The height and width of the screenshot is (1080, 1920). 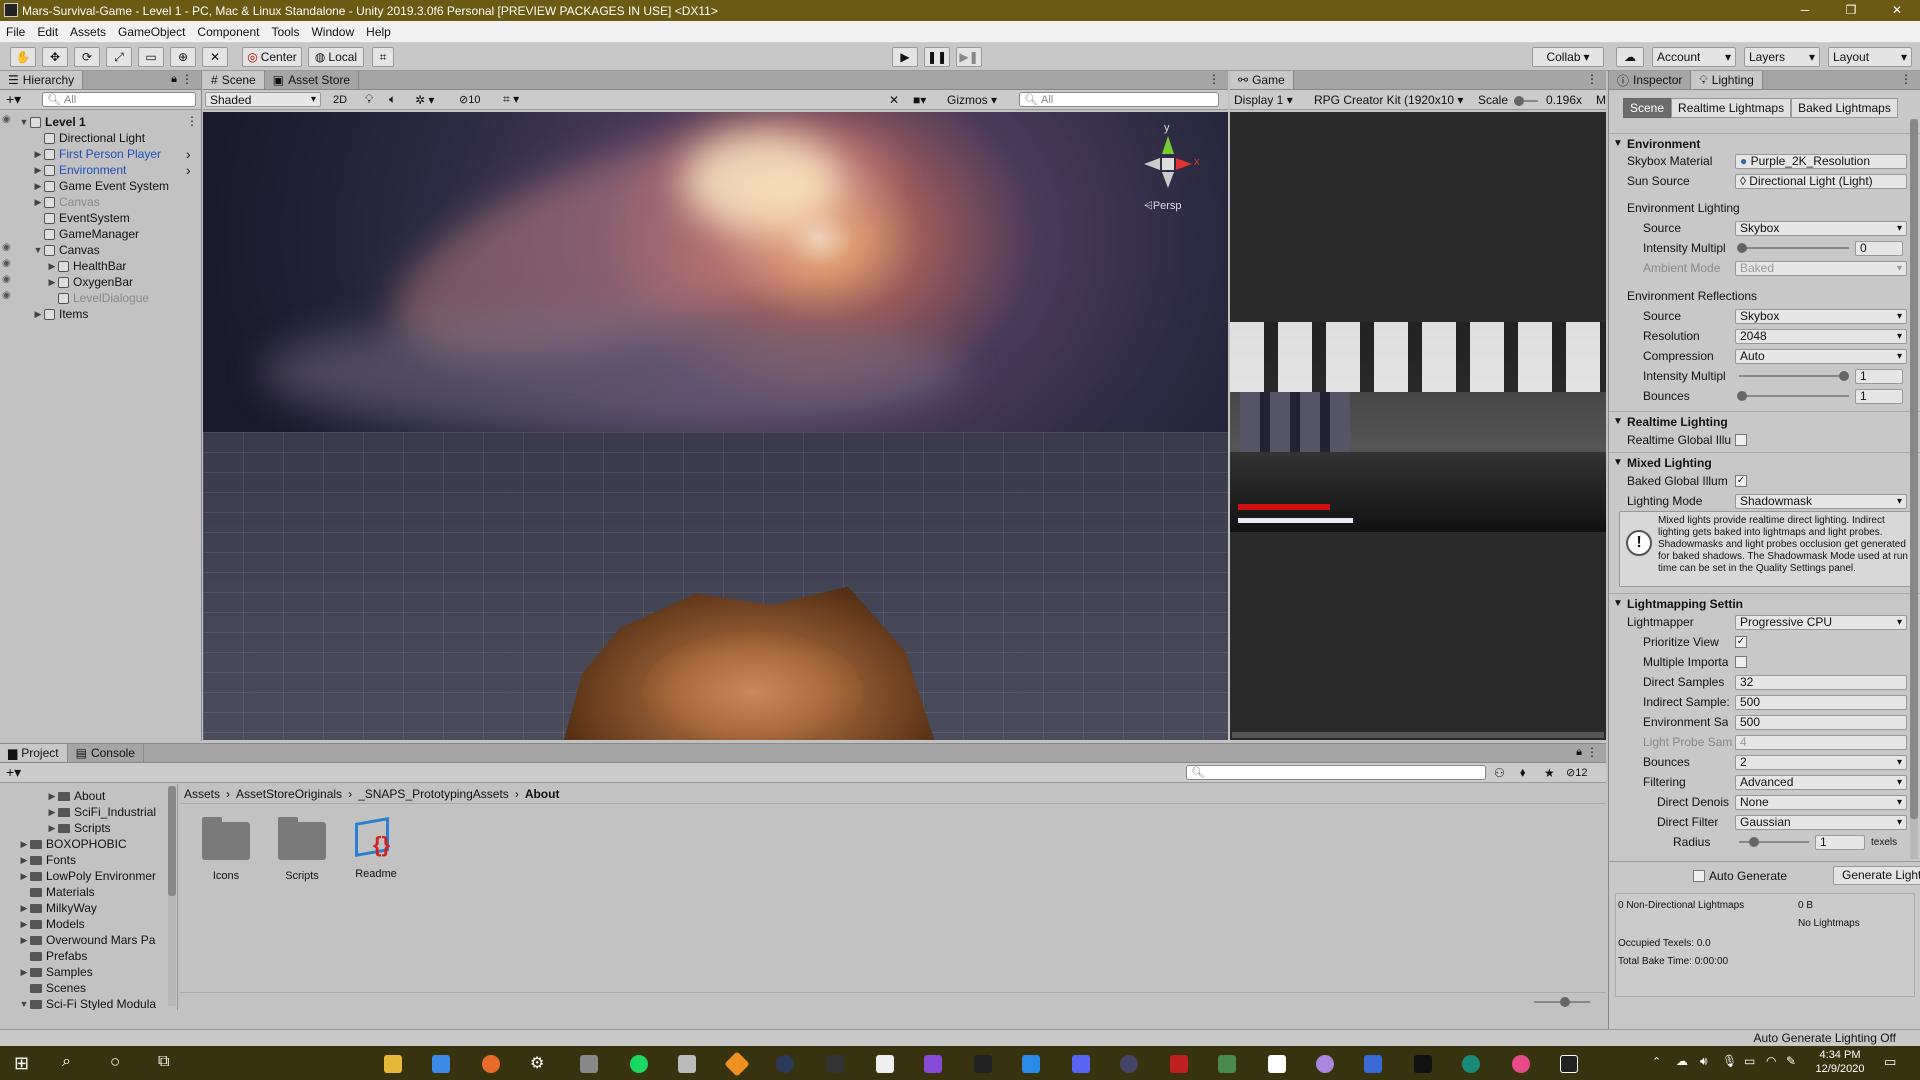 I want to click on image-editor-icon, so click(x=1227, y=1064).